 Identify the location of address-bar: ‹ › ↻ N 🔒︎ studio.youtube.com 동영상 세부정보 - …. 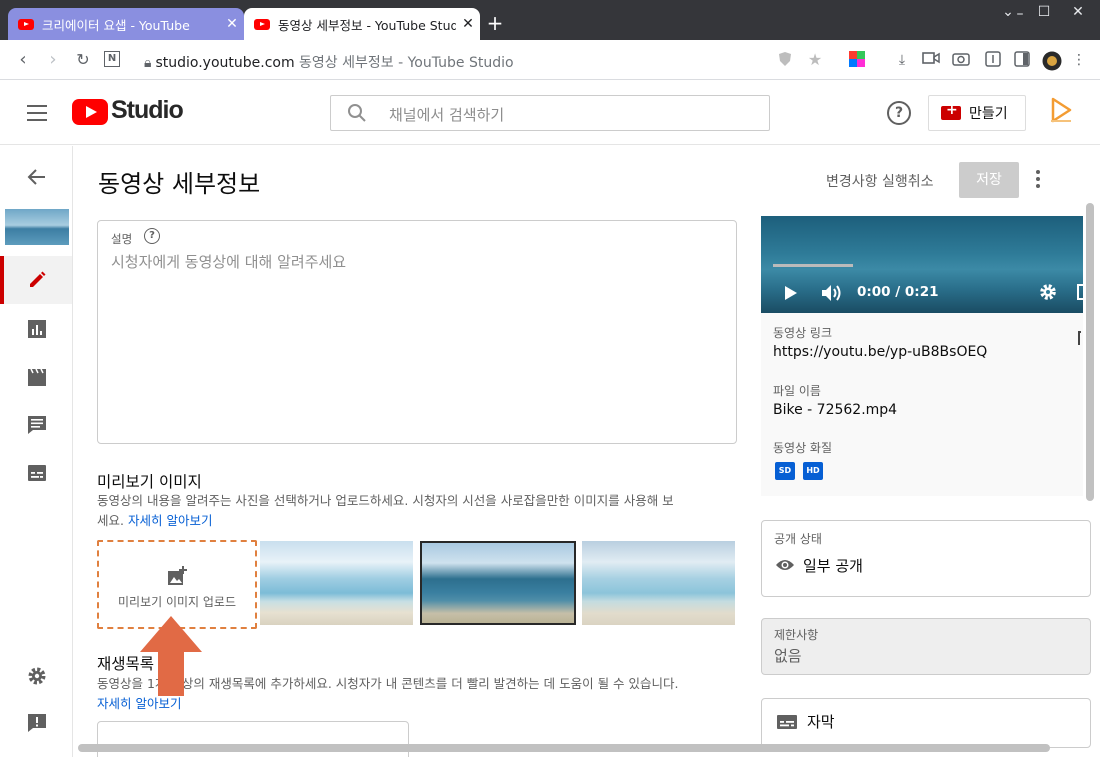
(550, 60).